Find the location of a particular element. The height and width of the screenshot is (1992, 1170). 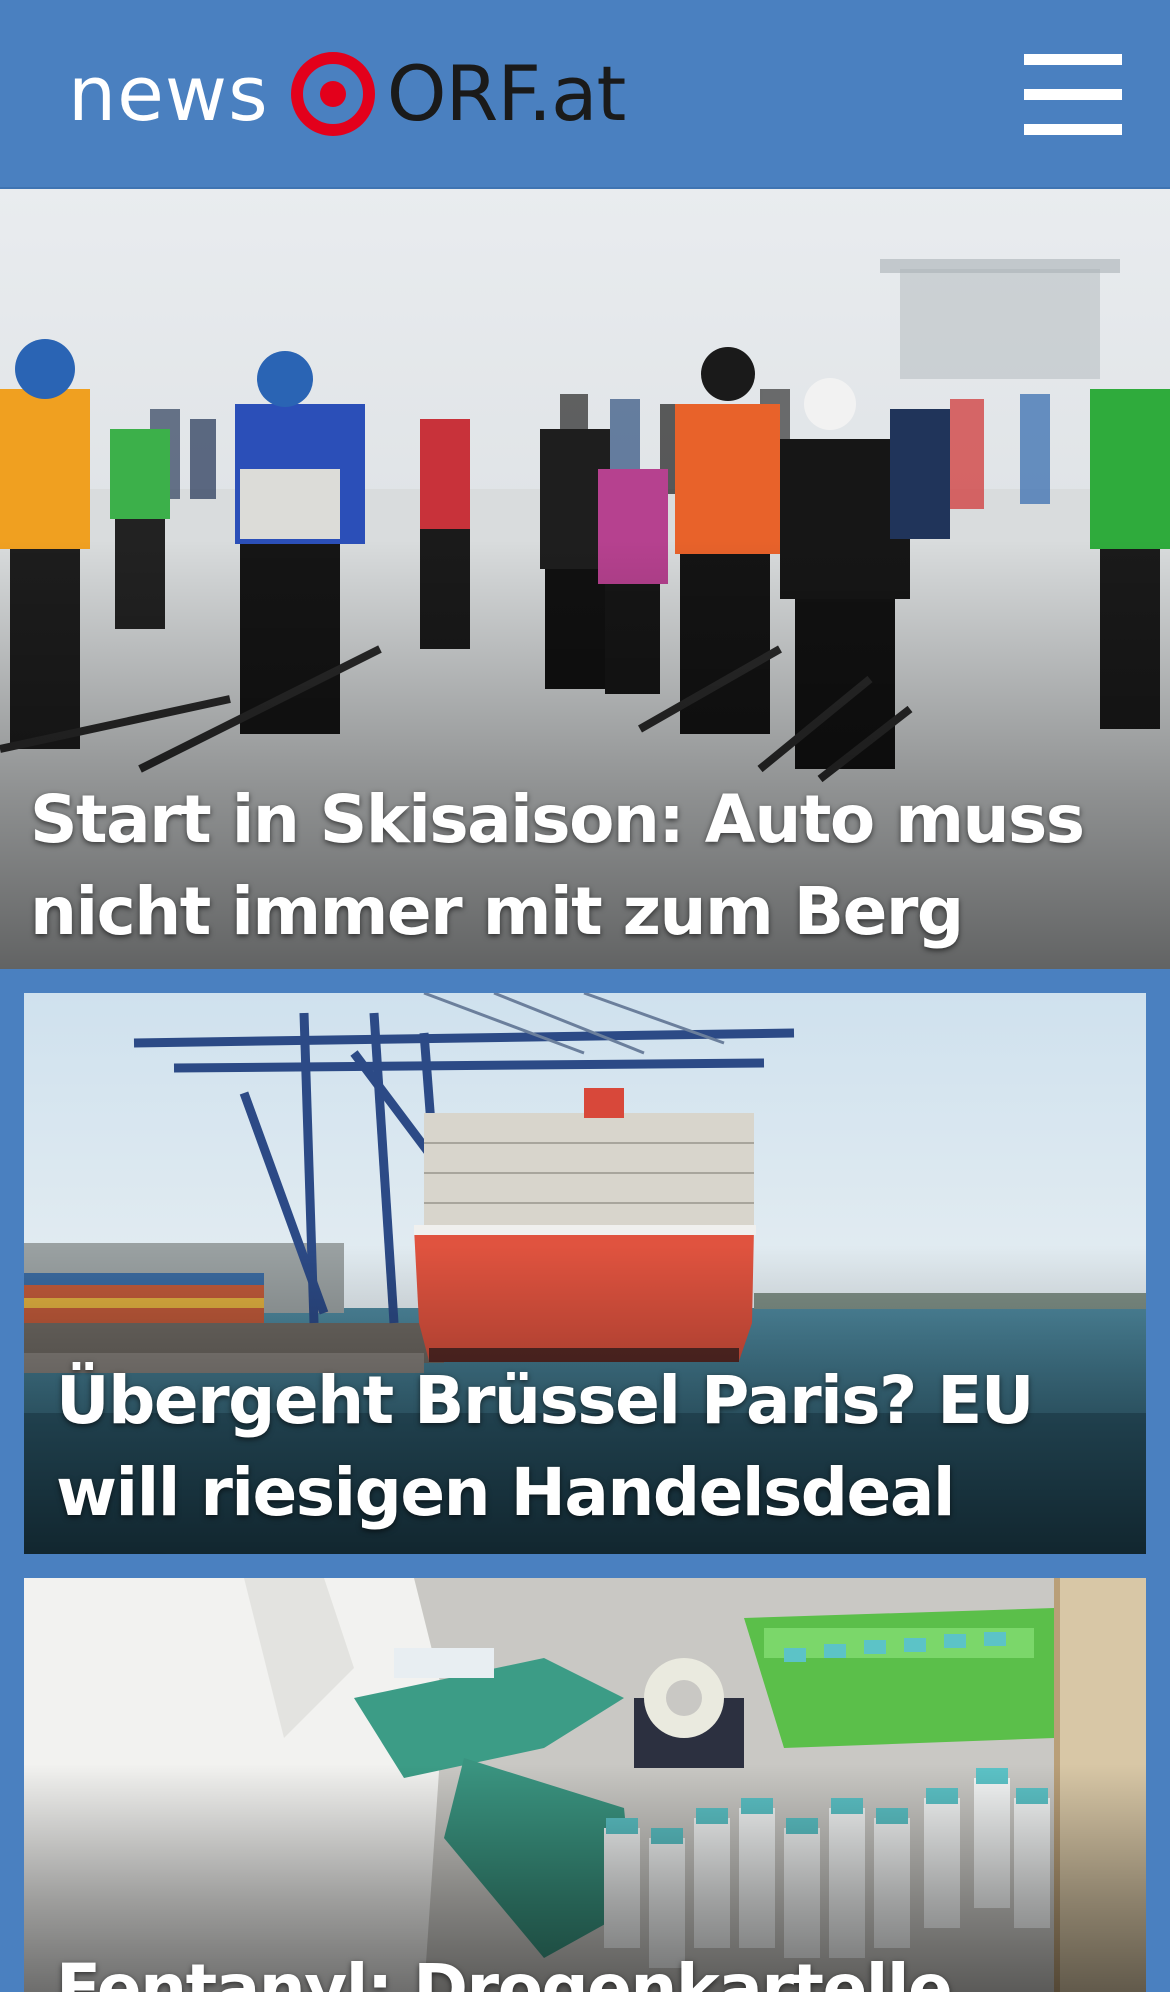

logo-brand-text: ORF.at is located at coordinates (506, 93).